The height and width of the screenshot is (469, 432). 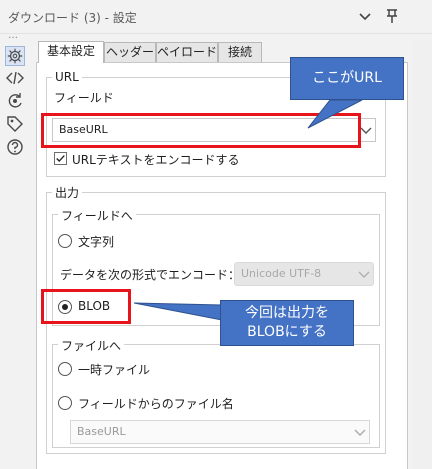 I want to click on tab-connection: 接続, so click(x=240, y=52).